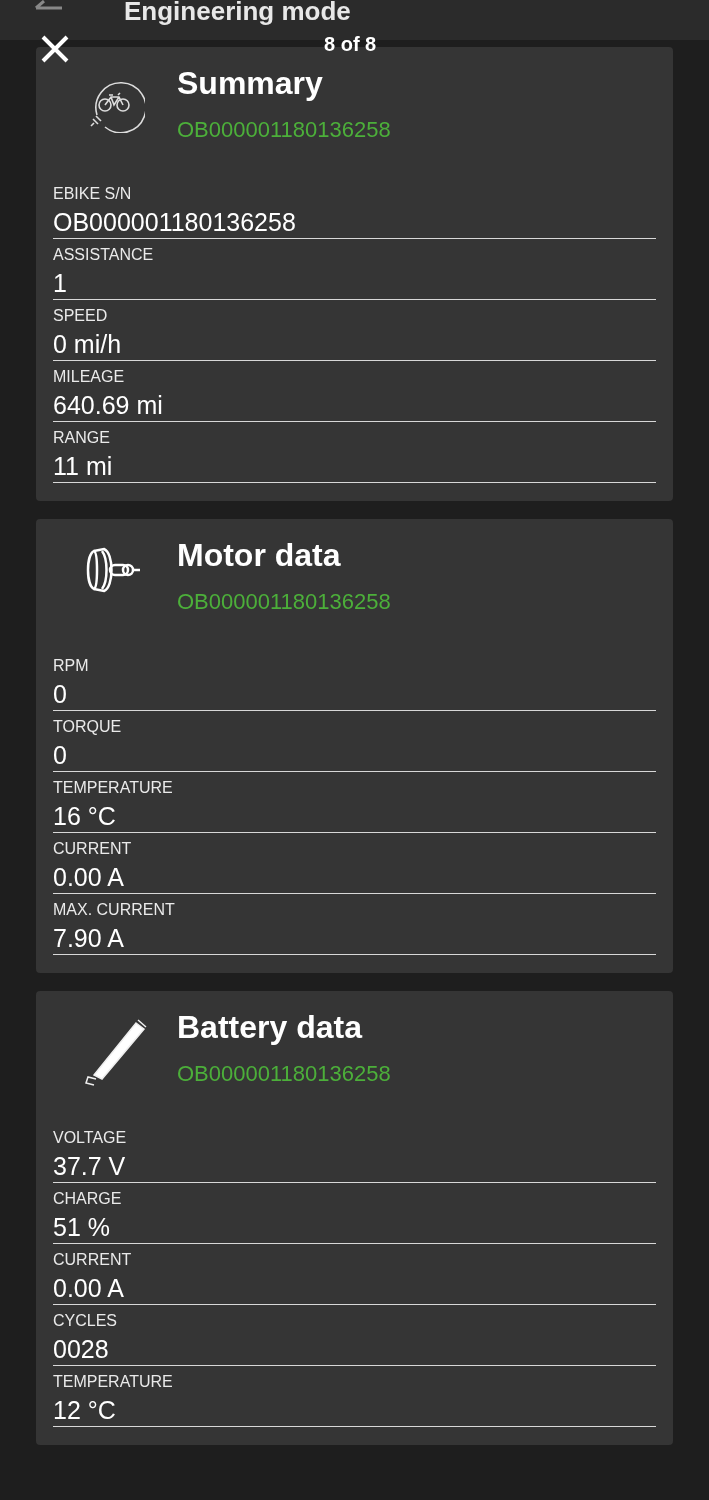  Describe the element at coordinates (83, 466) in the screenshot. I see `field-value: 11 mi` at that location.